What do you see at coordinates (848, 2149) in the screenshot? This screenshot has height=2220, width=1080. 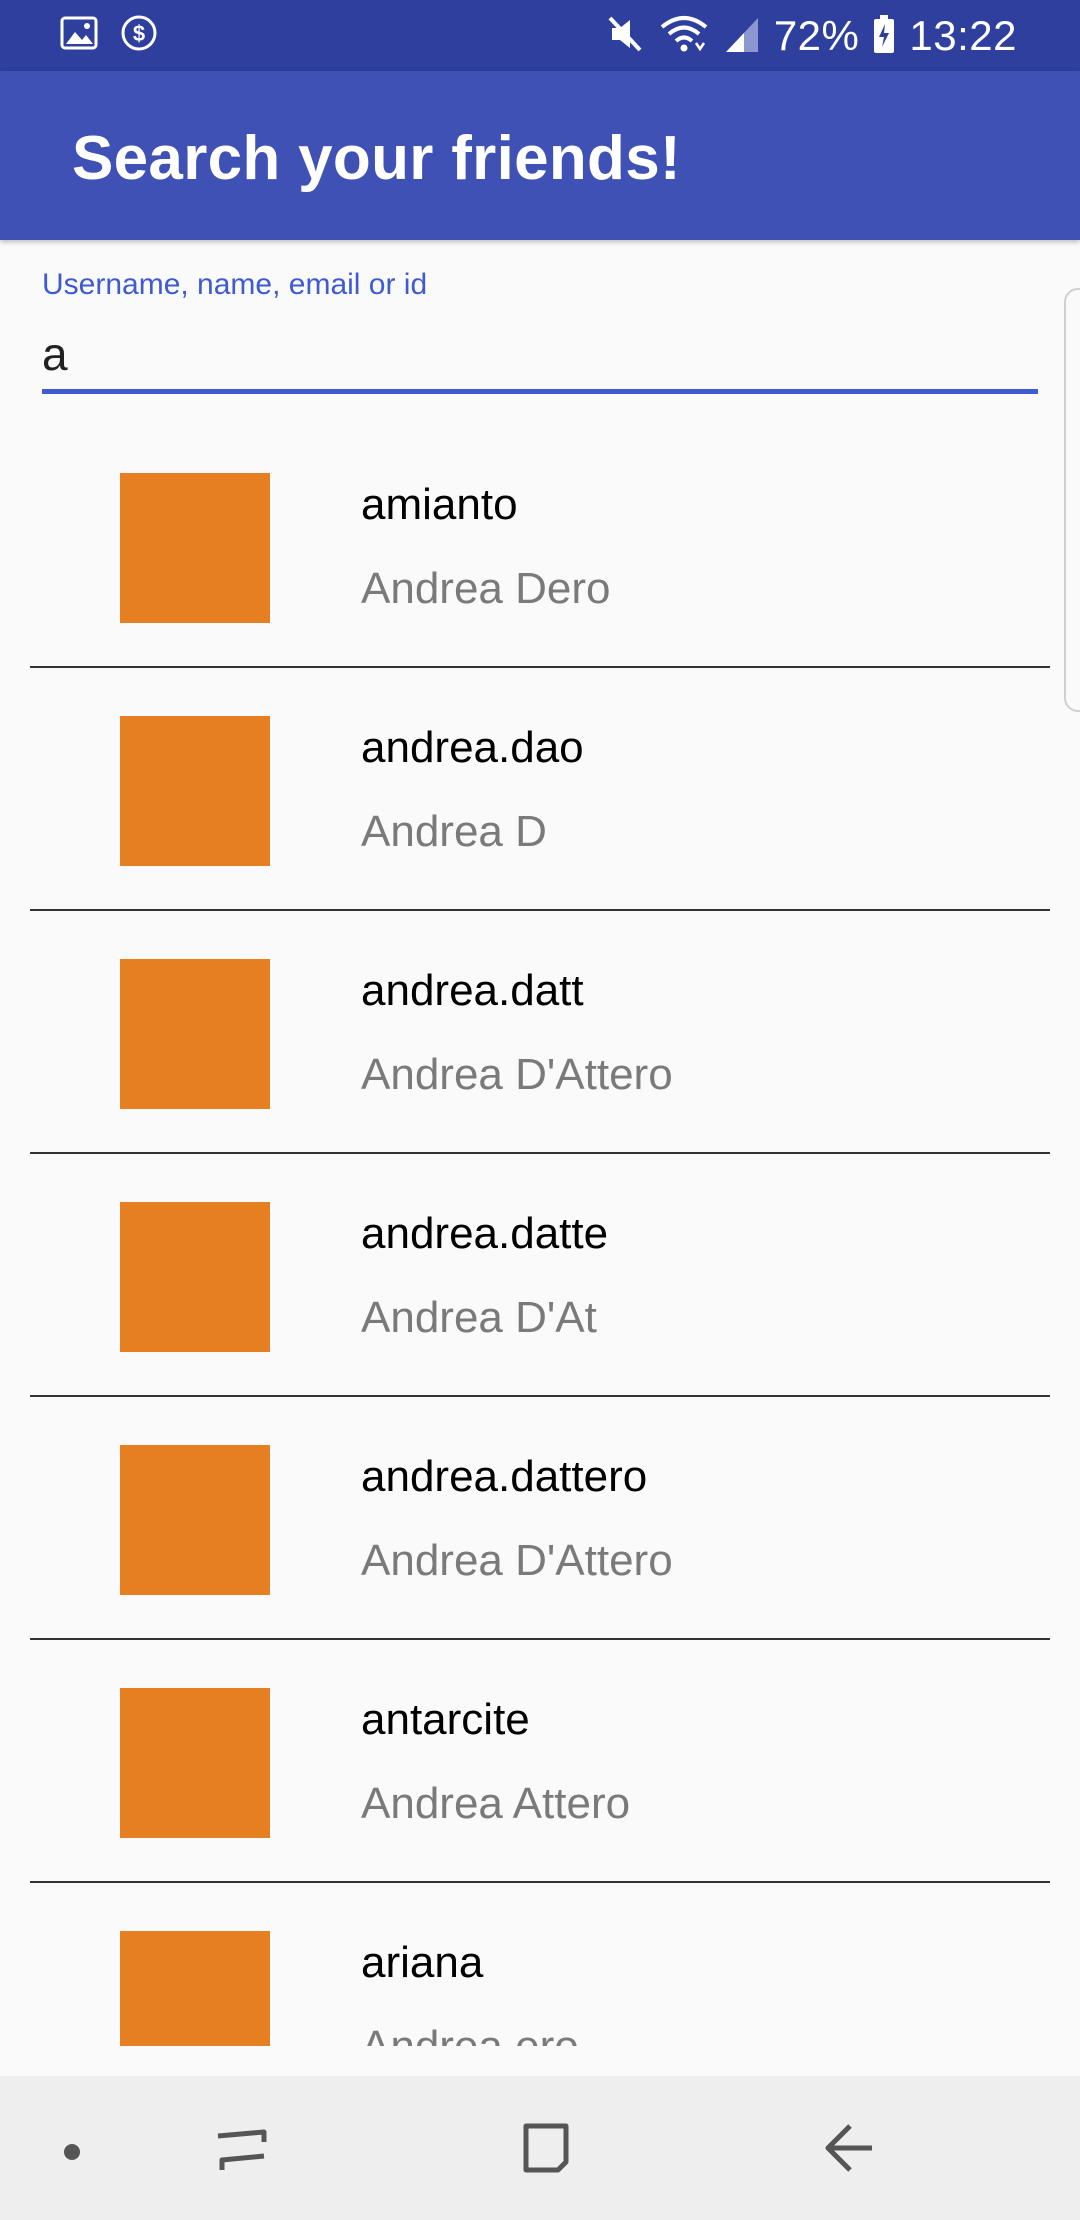 I see `back-icon` at bounding box center [848, 2149].